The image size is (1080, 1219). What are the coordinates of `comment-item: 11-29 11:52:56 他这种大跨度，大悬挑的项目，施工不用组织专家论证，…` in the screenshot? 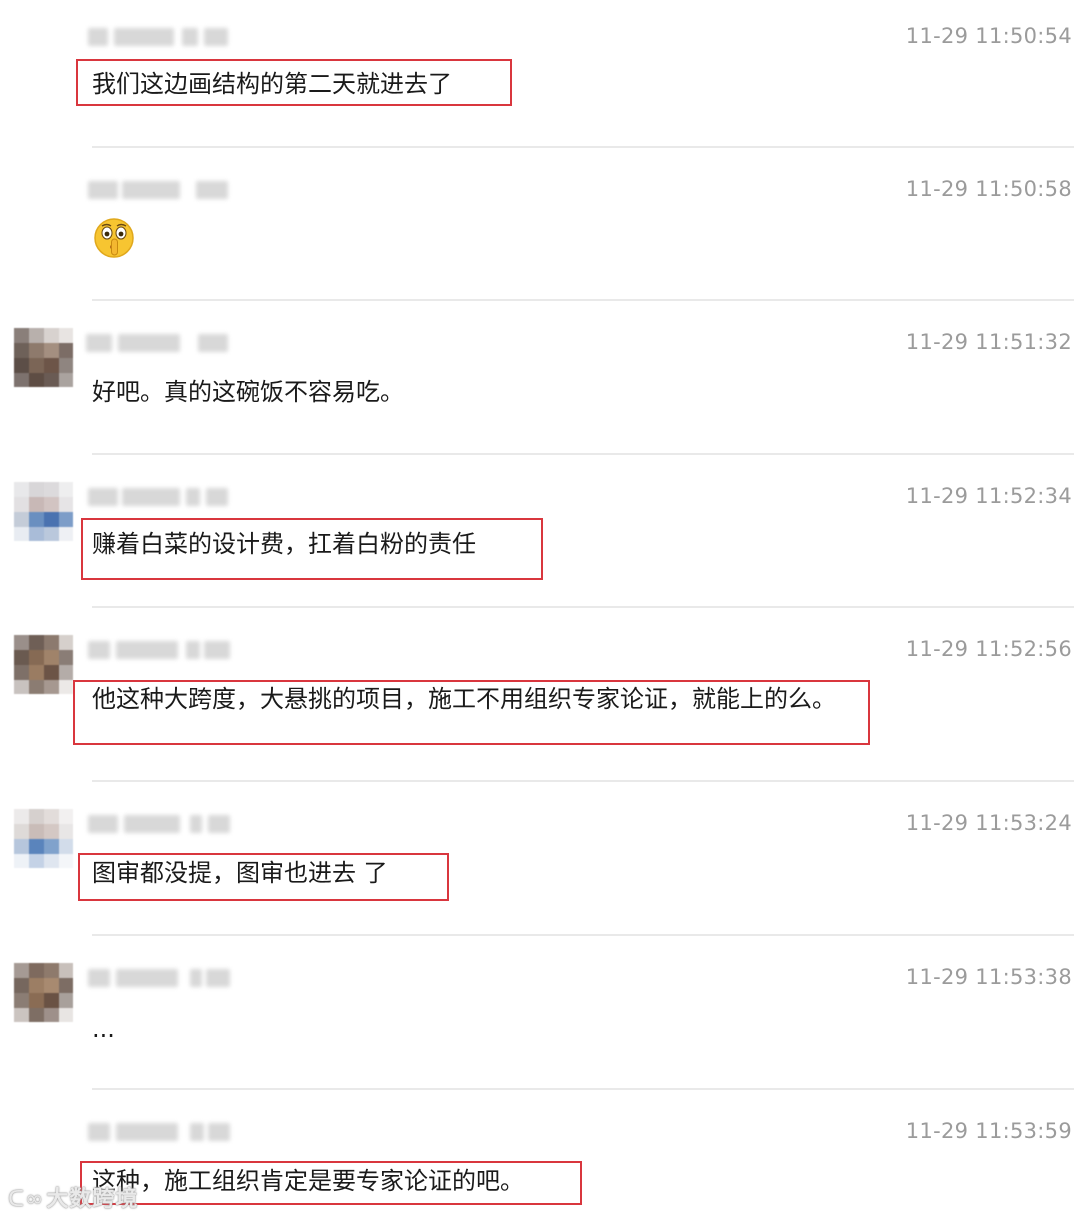 It's located at (540, 689).